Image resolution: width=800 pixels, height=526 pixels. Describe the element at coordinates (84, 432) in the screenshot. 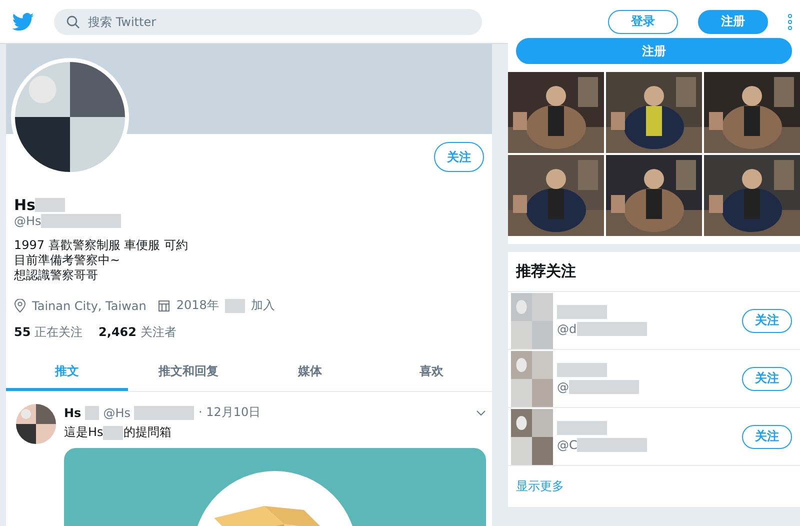

I see `tweet-text: 這是Hs` at that location.